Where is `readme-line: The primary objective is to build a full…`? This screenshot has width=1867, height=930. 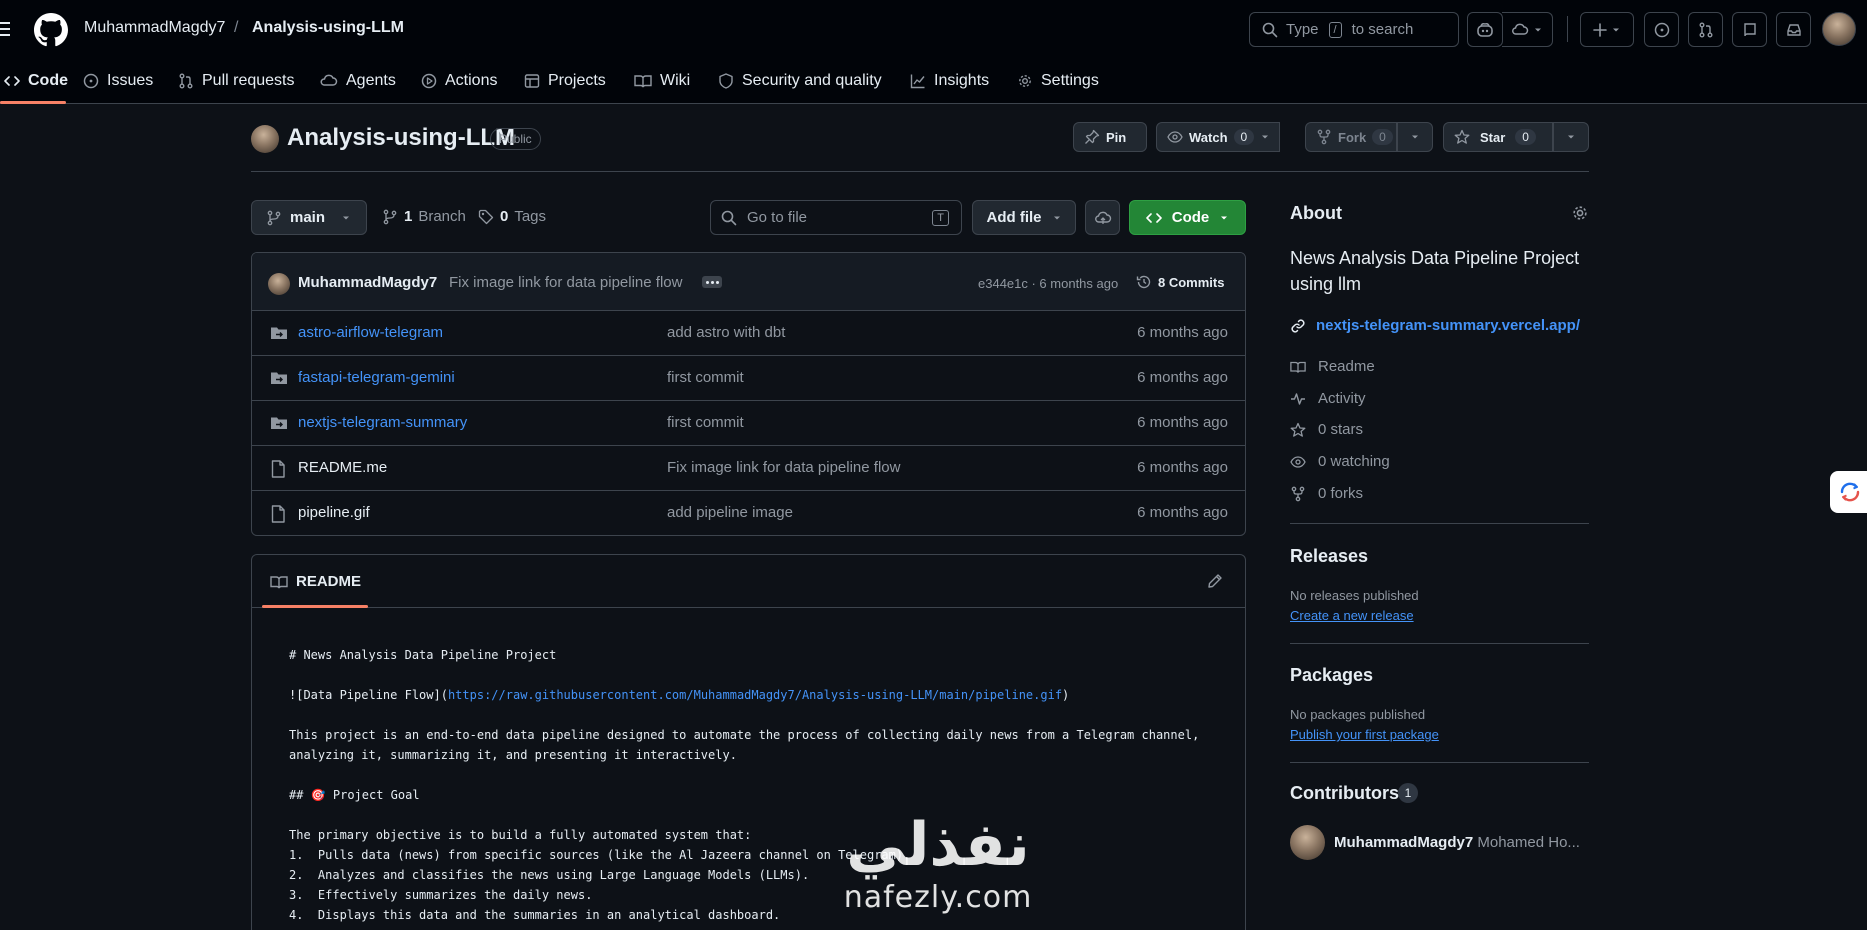
readme-line: The primary objective is to build a full… is located at coordinates (520, 835).